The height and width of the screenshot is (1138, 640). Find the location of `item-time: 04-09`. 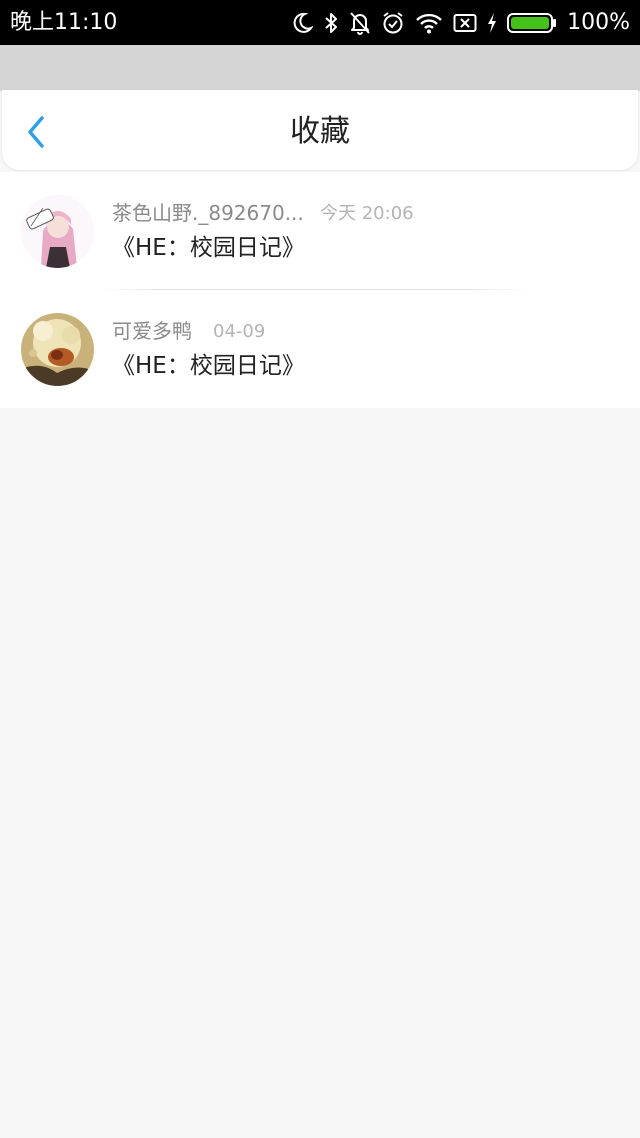

item-time: 04-09 is located at coordinates (239, 331).